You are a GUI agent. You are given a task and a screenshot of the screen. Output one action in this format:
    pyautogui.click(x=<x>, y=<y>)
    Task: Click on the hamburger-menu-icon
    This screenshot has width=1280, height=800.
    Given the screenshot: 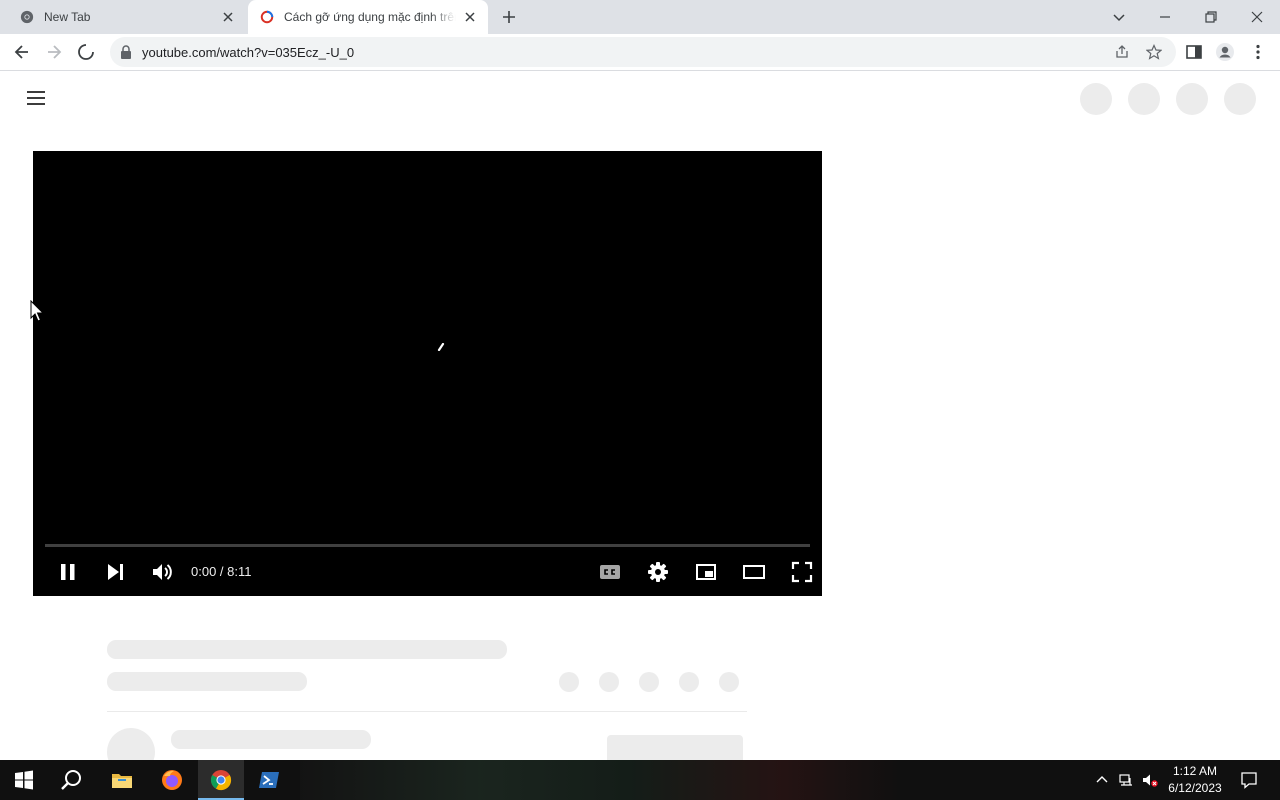 What is the action you would take?
    pyautogui.click(x=36, y=98)
    